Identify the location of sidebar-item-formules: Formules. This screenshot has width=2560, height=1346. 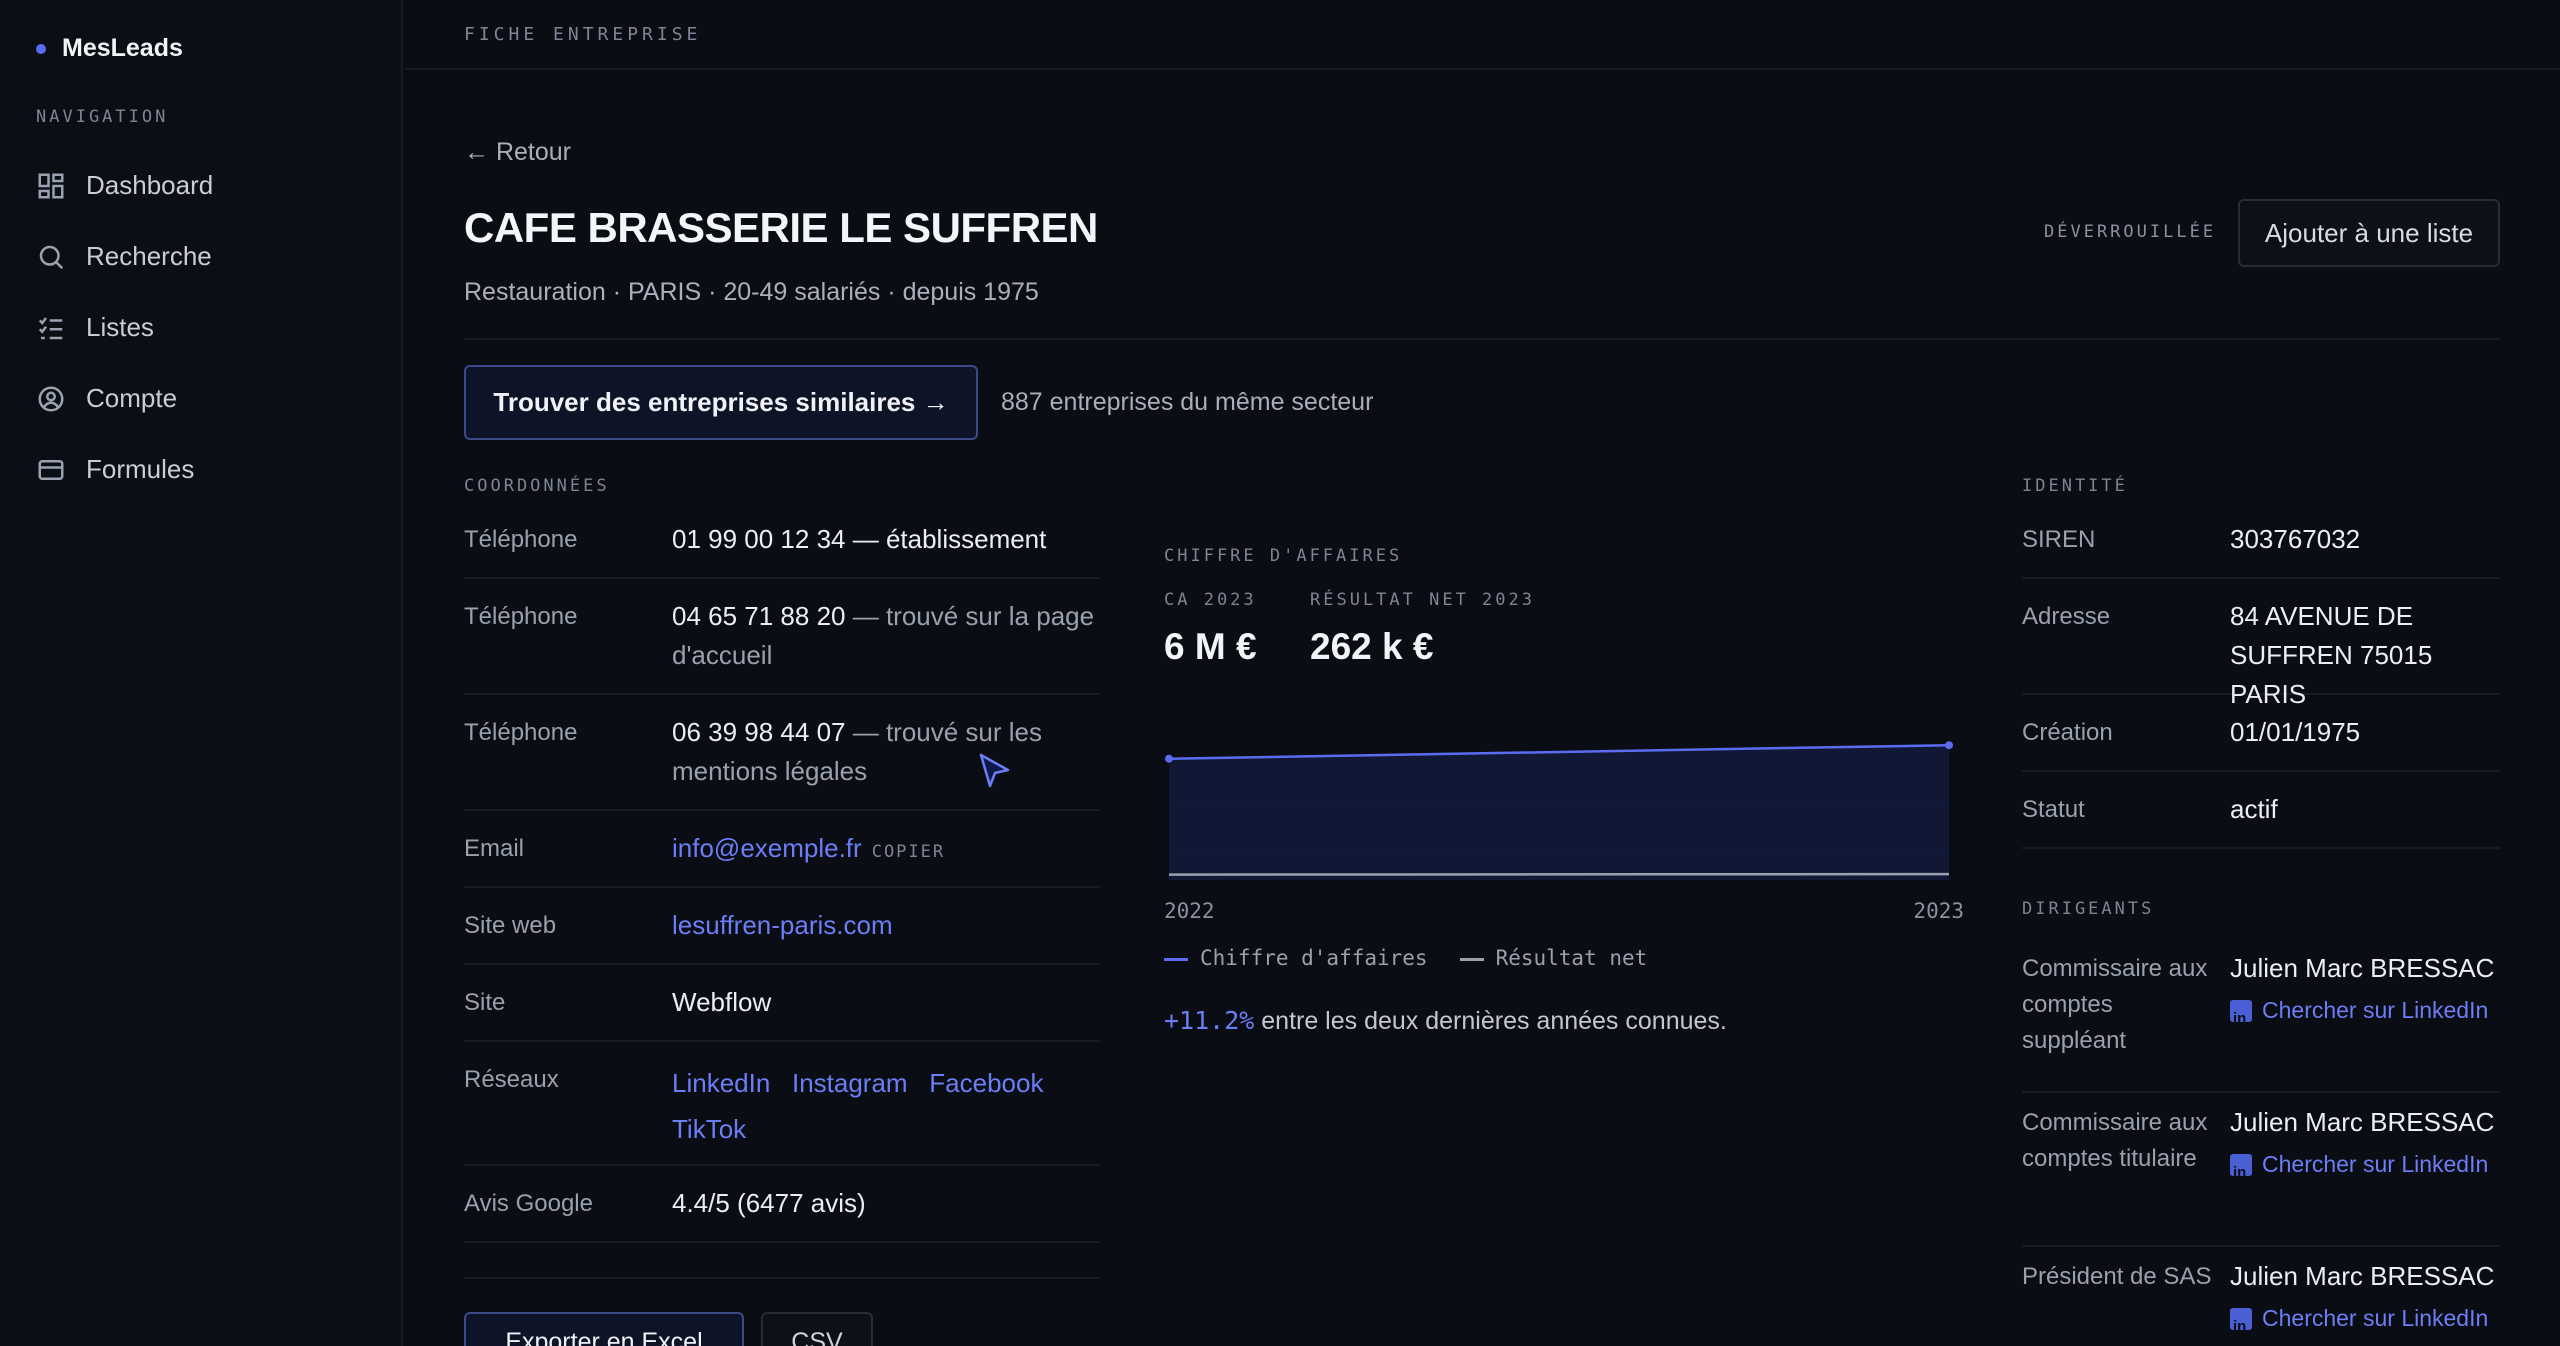
(124, 469).